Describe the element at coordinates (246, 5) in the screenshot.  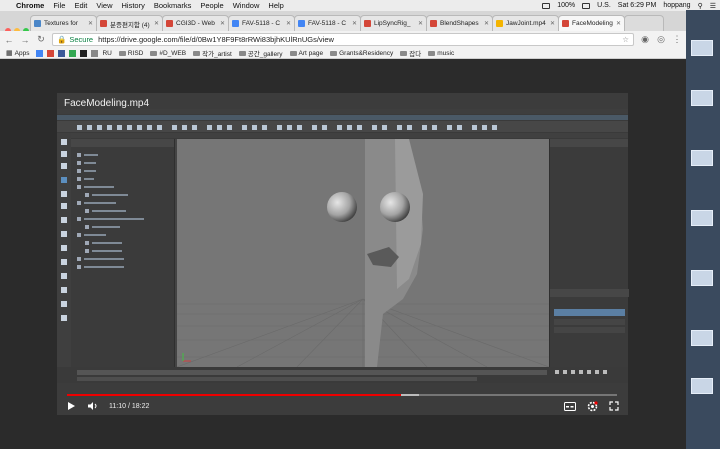
I see `menu-window: Window` at that location.